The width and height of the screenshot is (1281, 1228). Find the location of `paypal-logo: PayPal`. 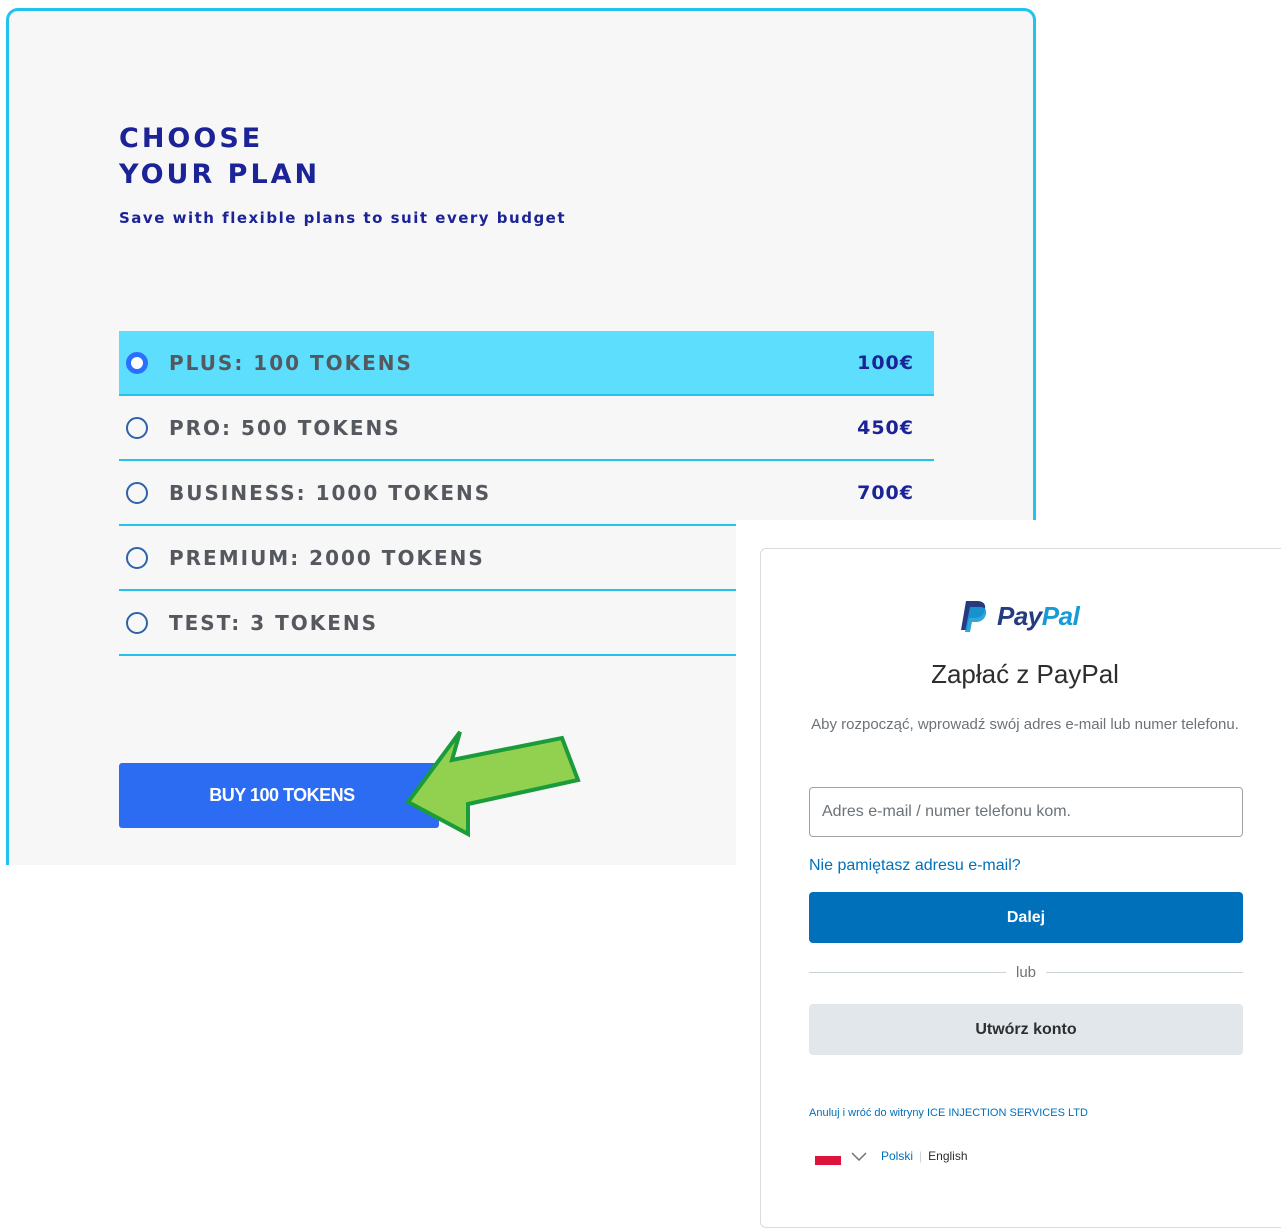

paypal-logo: PayPal is located at coordinates (1019, 616).